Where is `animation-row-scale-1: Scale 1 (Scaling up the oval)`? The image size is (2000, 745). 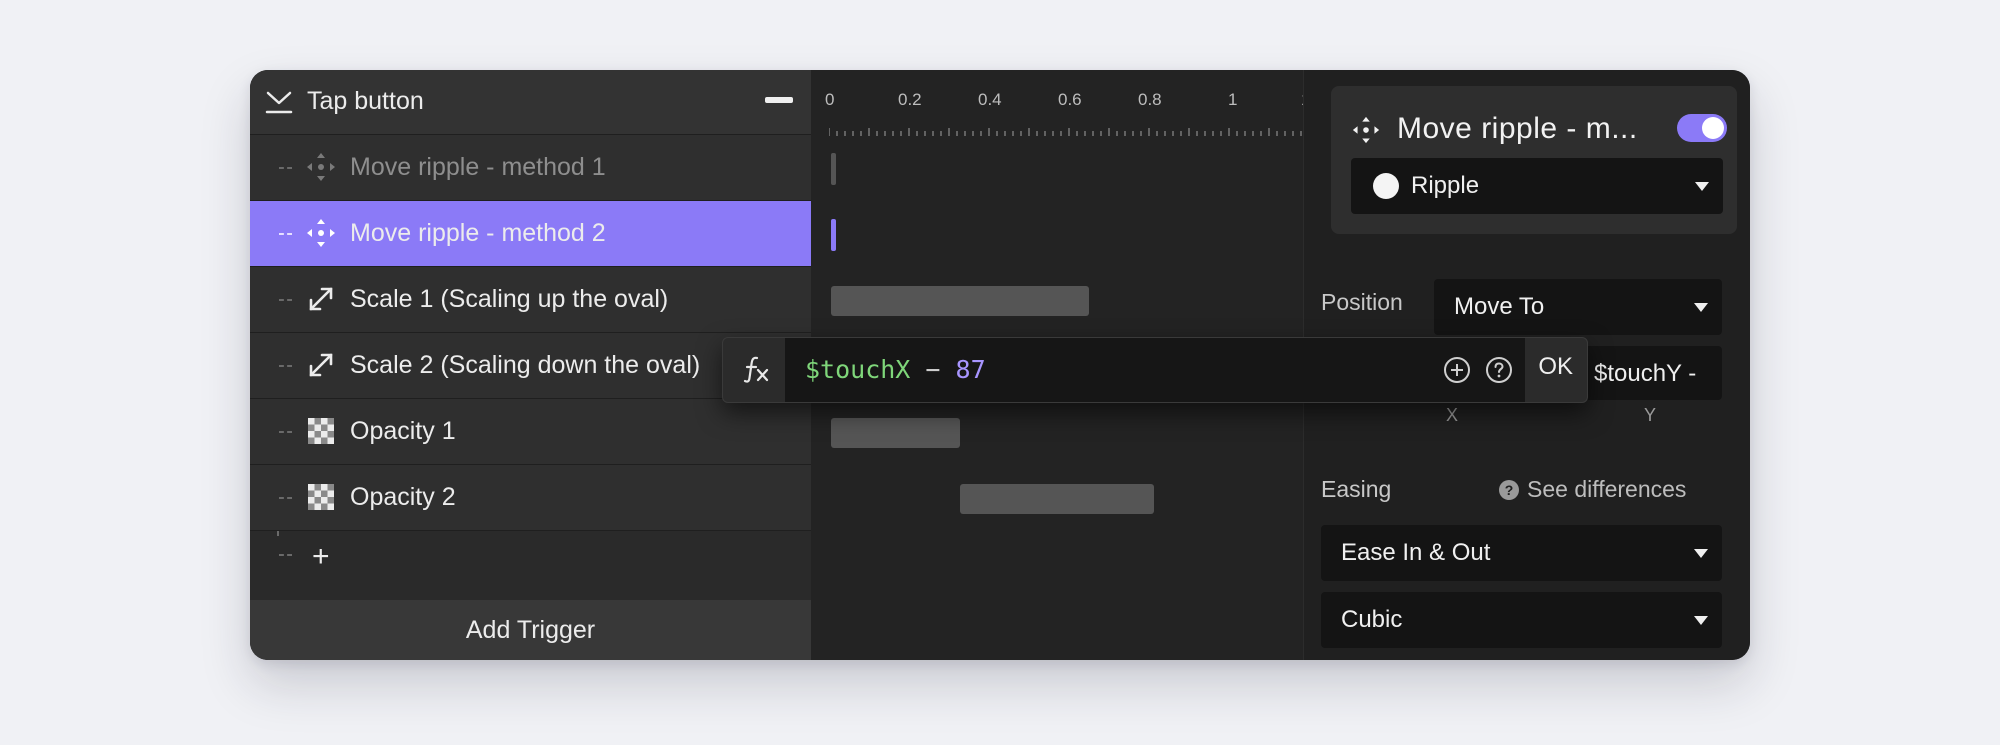
animation-row-scale-1: Scale 1 (Scaling up the oval) is located at coordinates (530, 300).